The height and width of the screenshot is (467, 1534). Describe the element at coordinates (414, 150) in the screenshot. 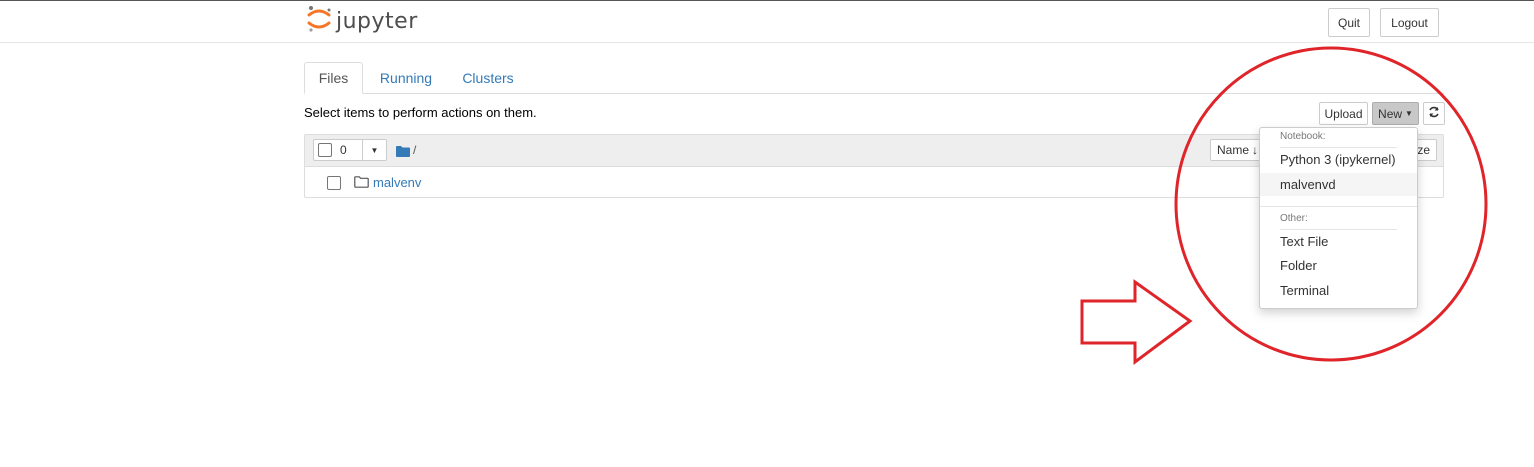

I see `breadcrumb-path: /` at that location.